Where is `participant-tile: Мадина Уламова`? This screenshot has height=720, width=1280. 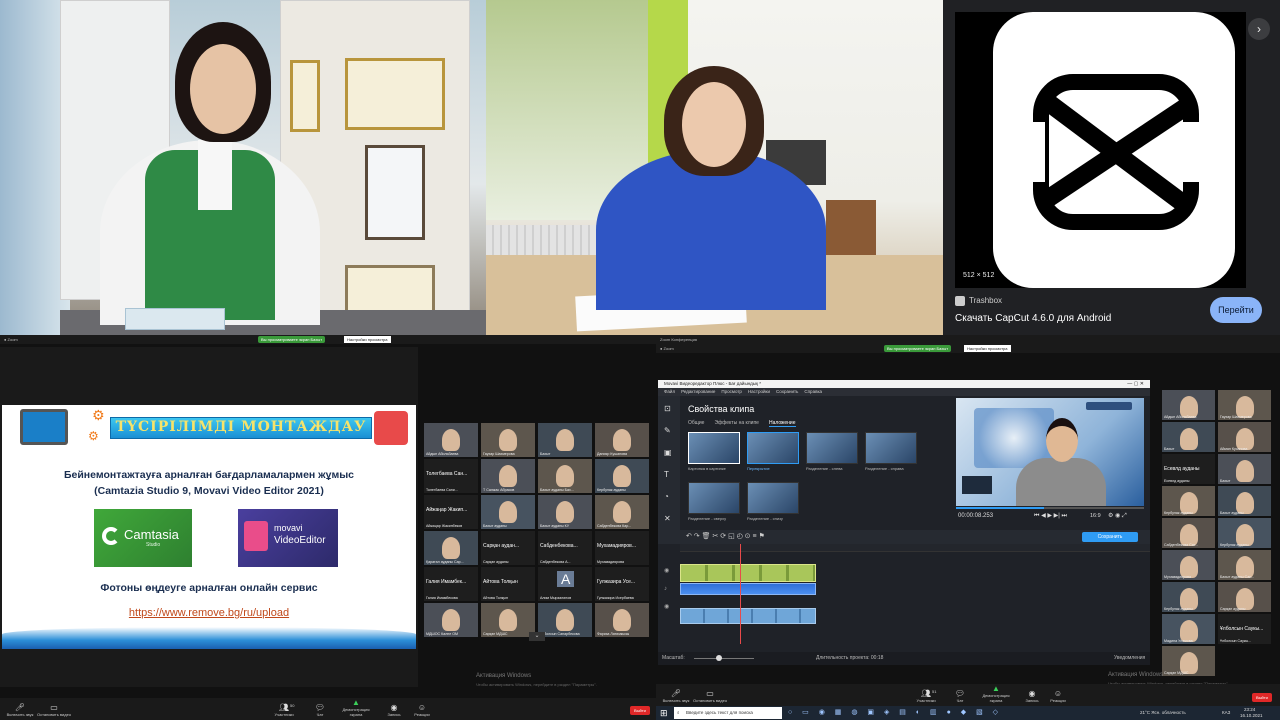 participant-tile: Мадина Уламова is located at coordinates (1188, 629).